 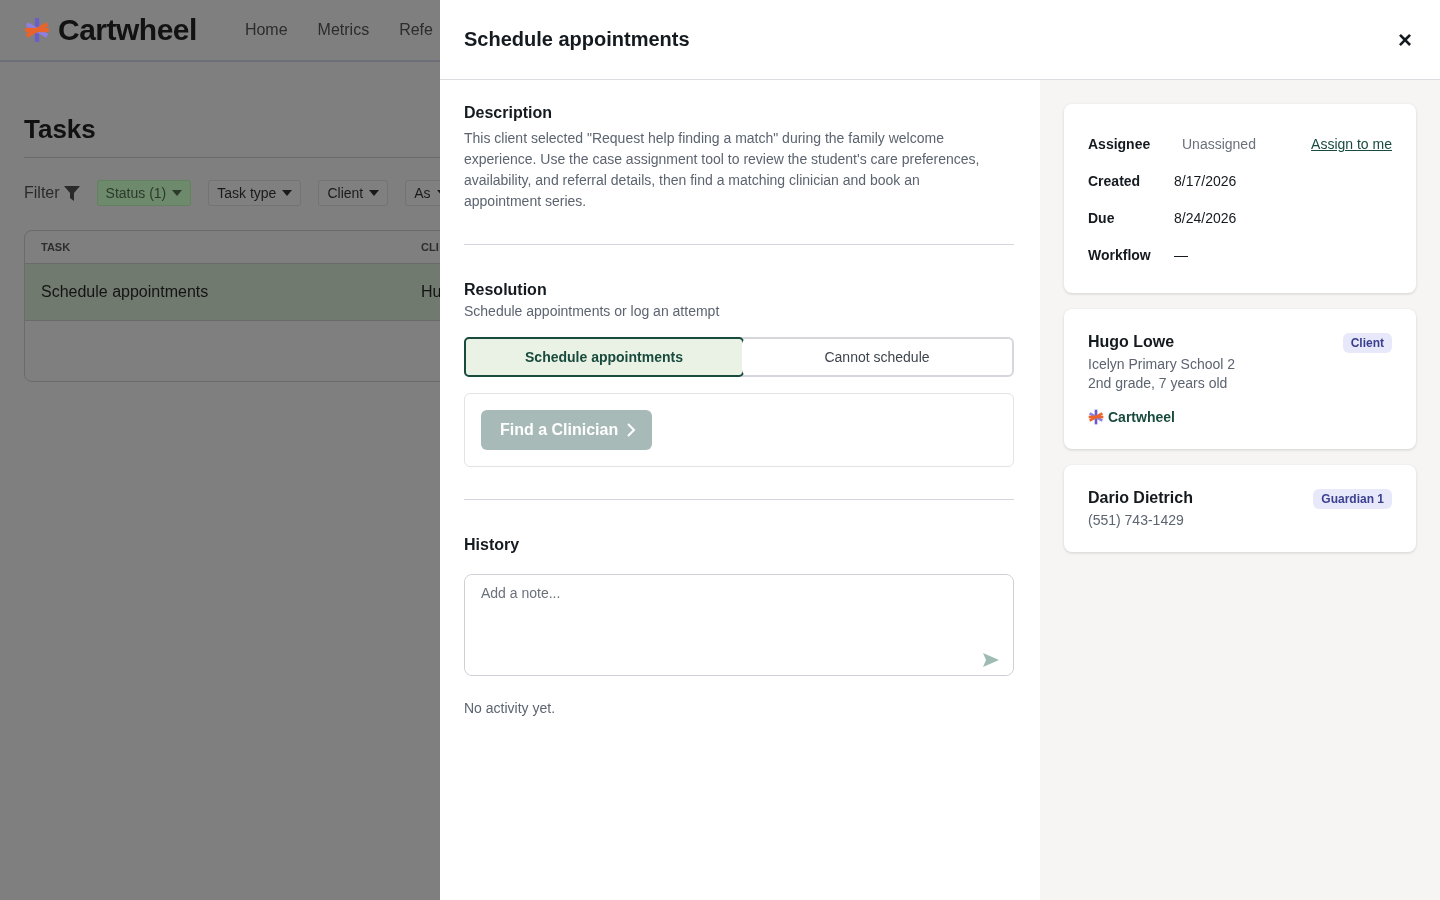 I want to click on section-heading: History, so click(x=492, y=545).